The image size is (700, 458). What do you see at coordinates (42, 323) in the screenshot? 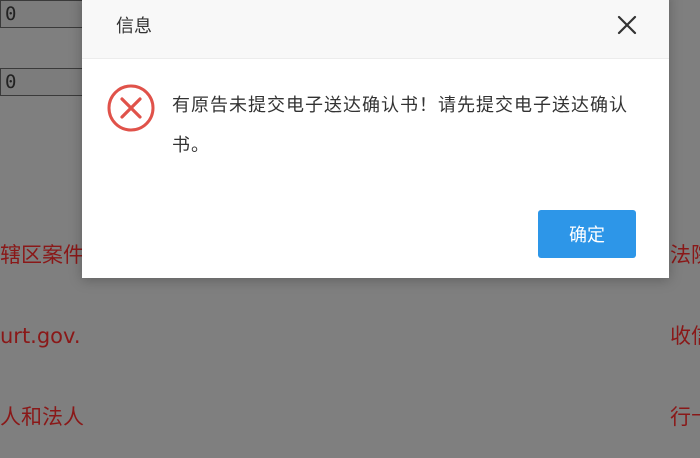
I see `background-text-left: 辖区案件 urt.gov. 人和法人` at bounding box center [42, 323].